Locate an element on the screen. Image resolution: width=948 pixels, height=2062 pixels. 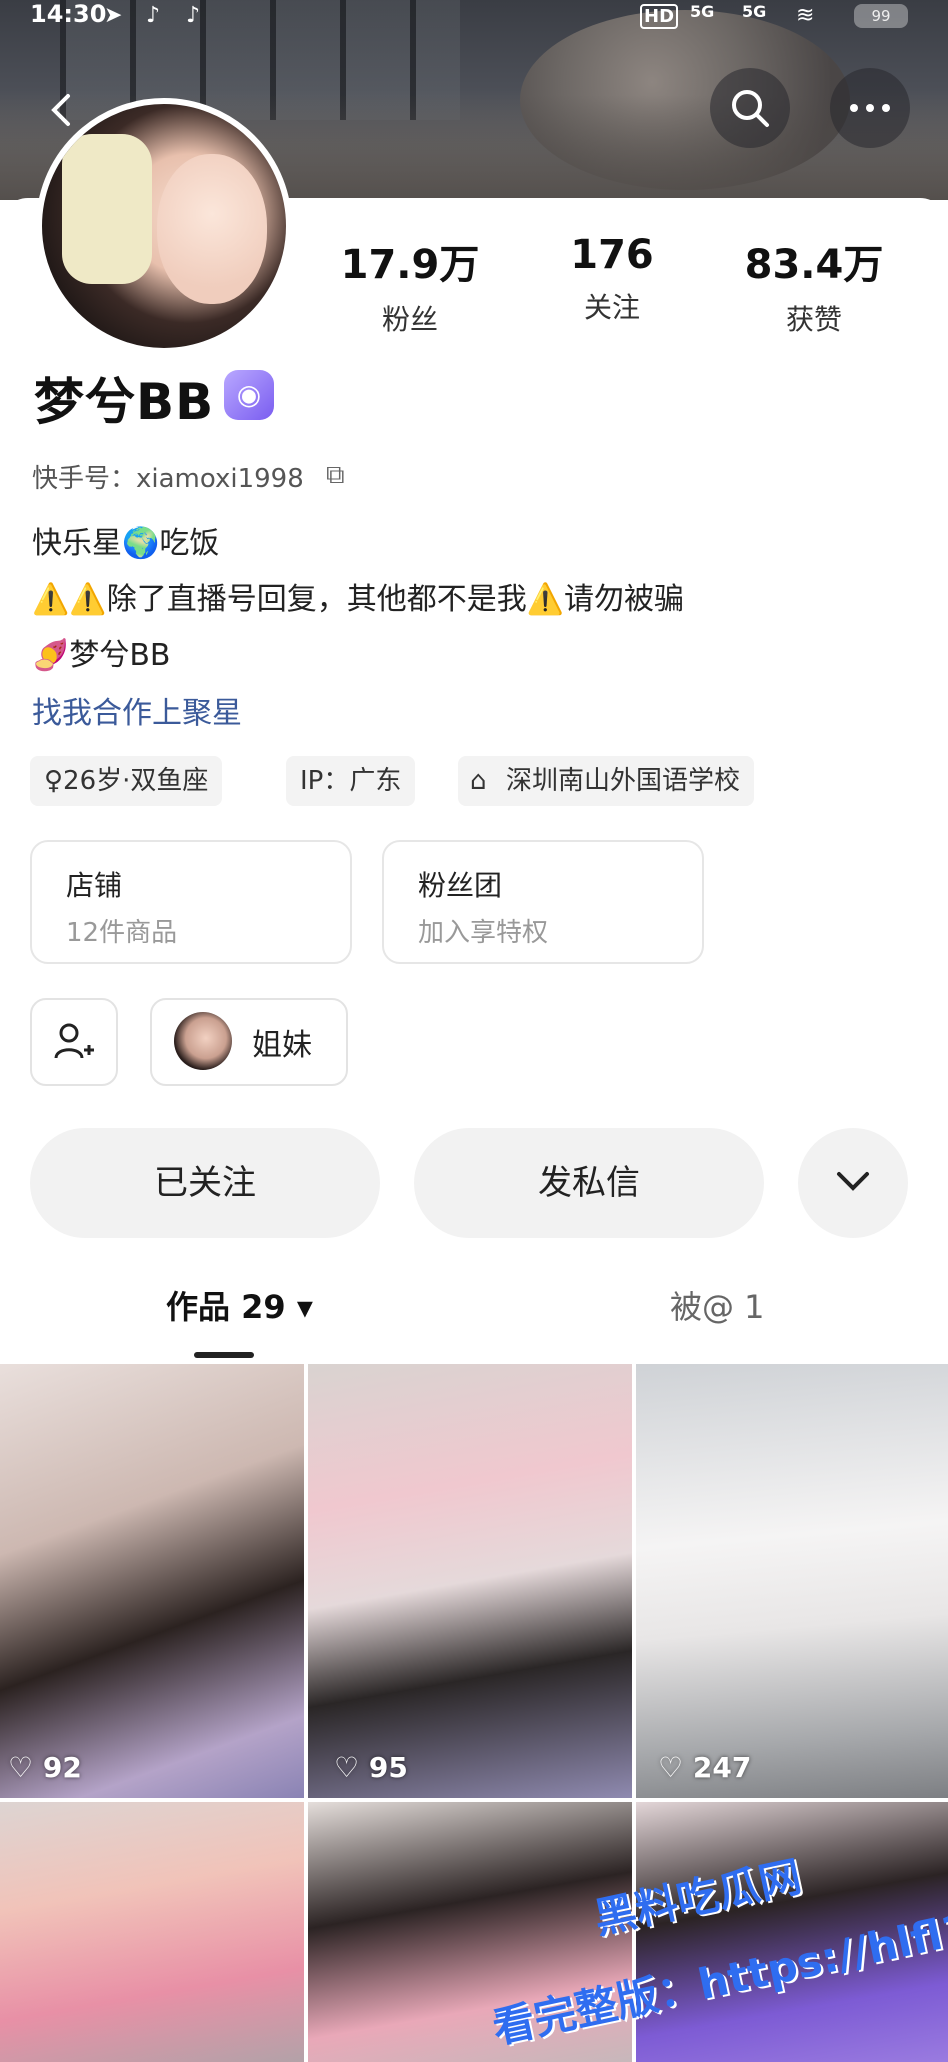
stat-value: 83.4万 is located at coordinates (814, 265).